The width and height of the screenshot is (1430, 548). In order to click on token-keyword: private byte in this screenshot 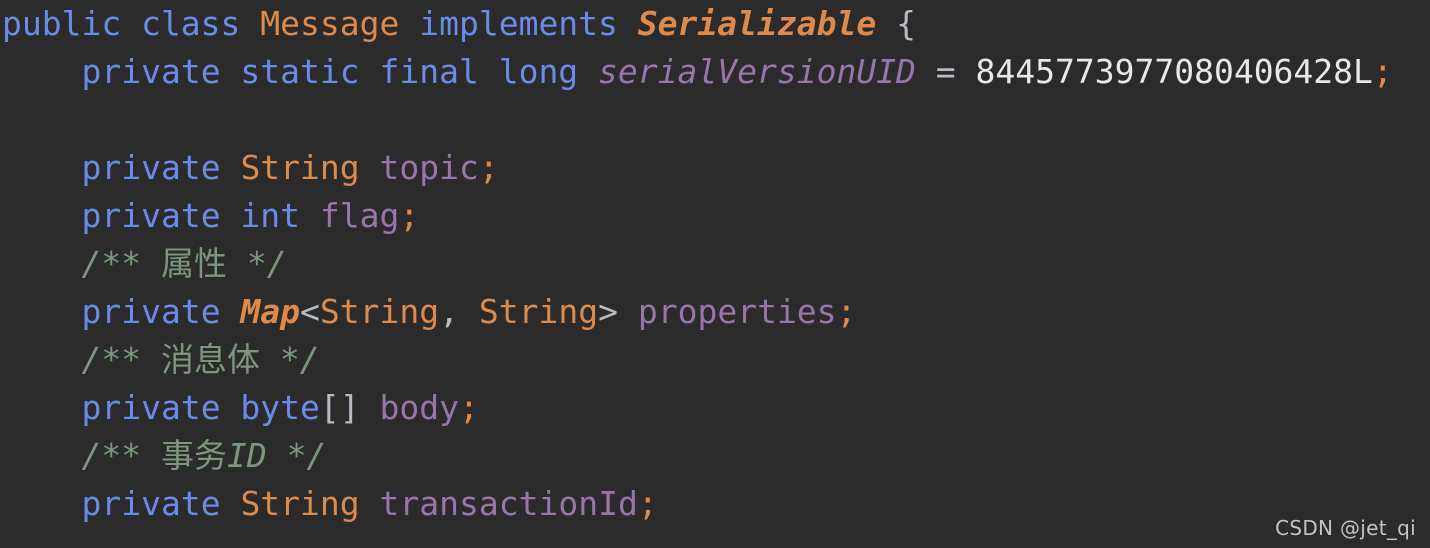, I will do `click(200, 407)`.